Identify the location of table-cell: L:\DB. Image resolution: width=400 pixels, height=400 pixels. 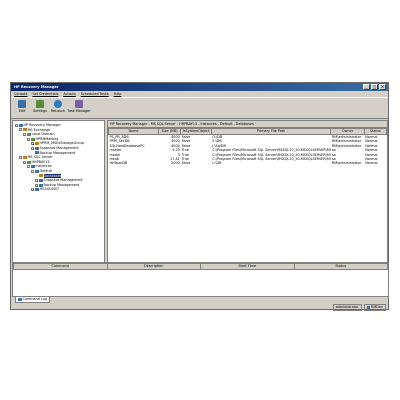
(217, 163).